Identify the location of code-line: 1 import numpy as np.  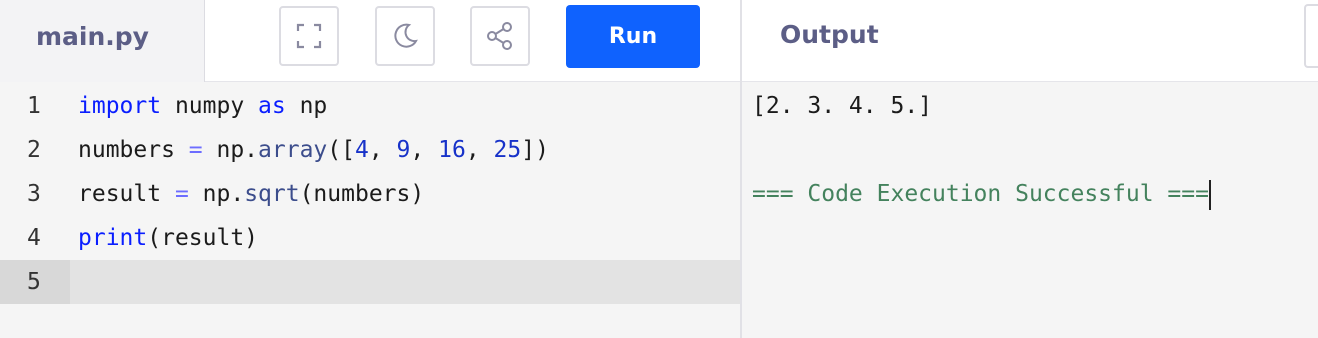
(370, 106).